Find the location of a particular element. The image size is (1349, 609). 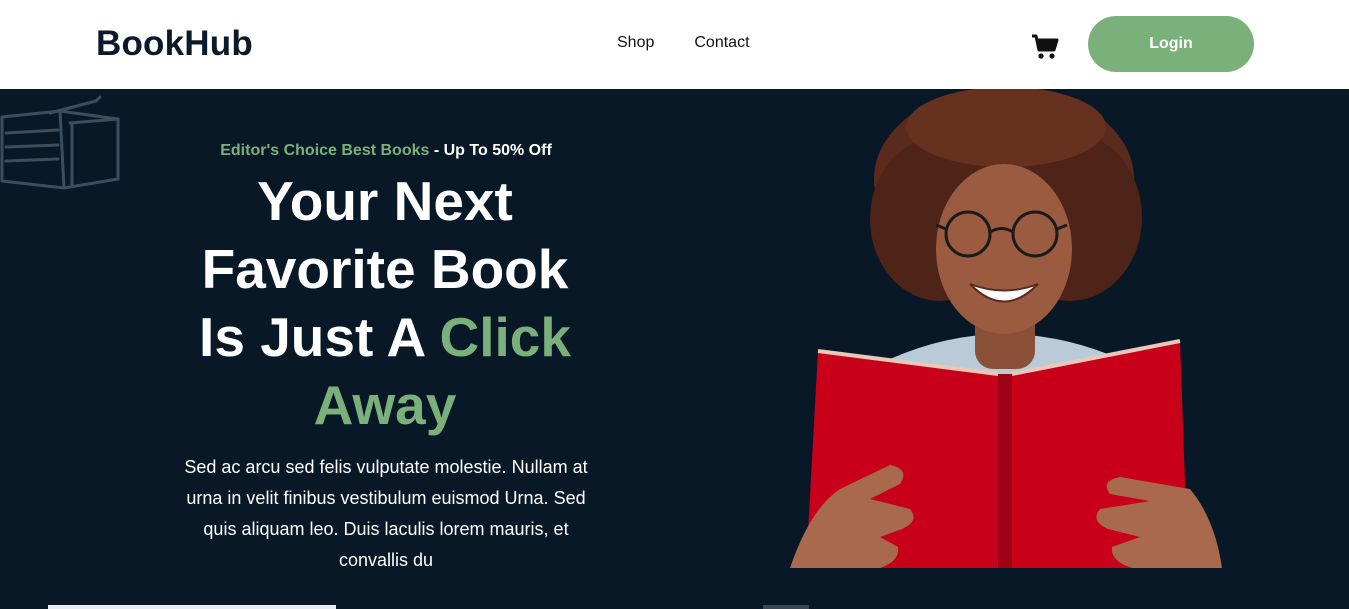

cart-icon is located at coordinates (1045, 47).